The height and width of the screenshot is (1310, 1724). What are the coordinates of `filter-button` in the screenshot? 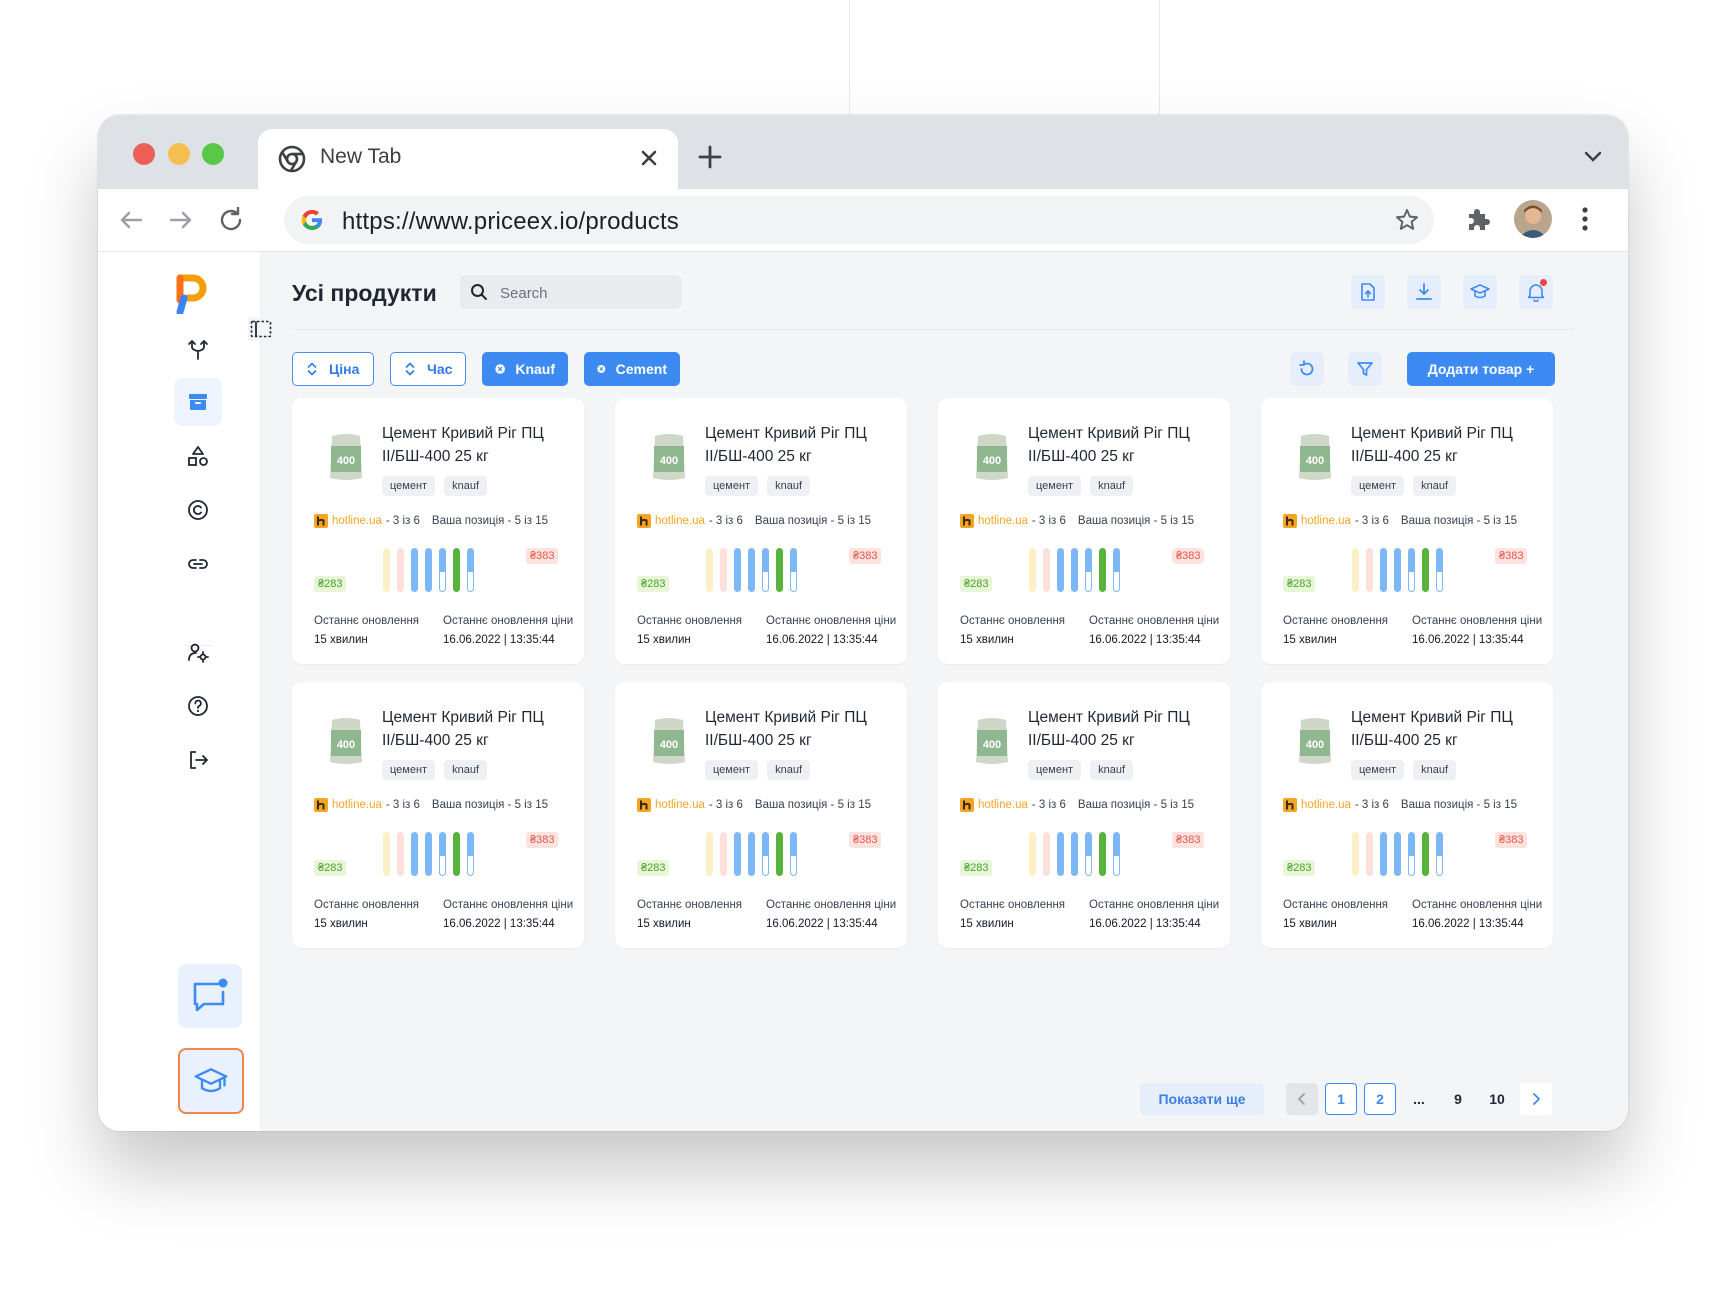 It's located at (1365, 369).